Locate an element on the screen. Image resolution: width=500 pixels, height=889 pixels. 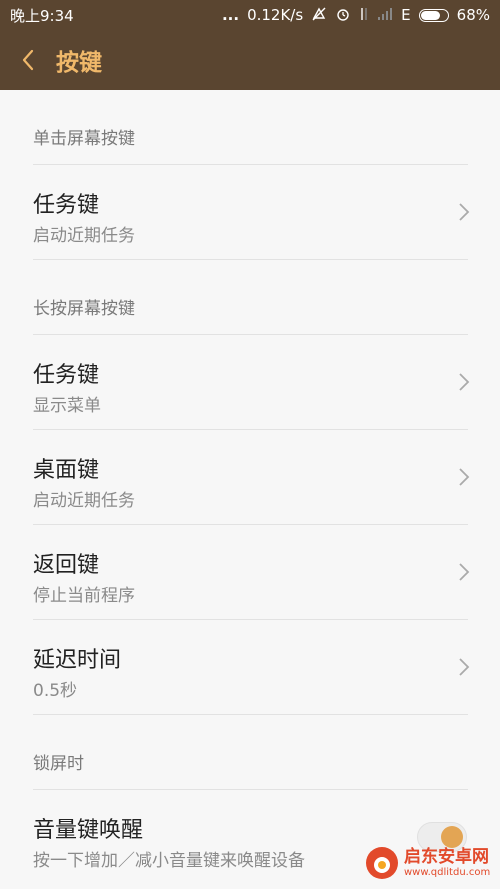
row-subtitle: 停止当前程序 is located at coordinates (84, 596).